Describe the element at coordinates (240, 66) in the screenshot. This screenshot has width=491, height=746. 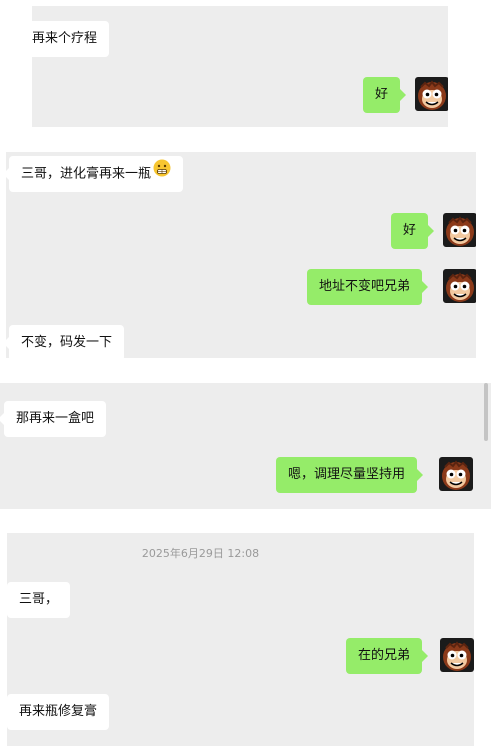
I see `chat-screenshot-1: 再来个疗程 好` at that location.